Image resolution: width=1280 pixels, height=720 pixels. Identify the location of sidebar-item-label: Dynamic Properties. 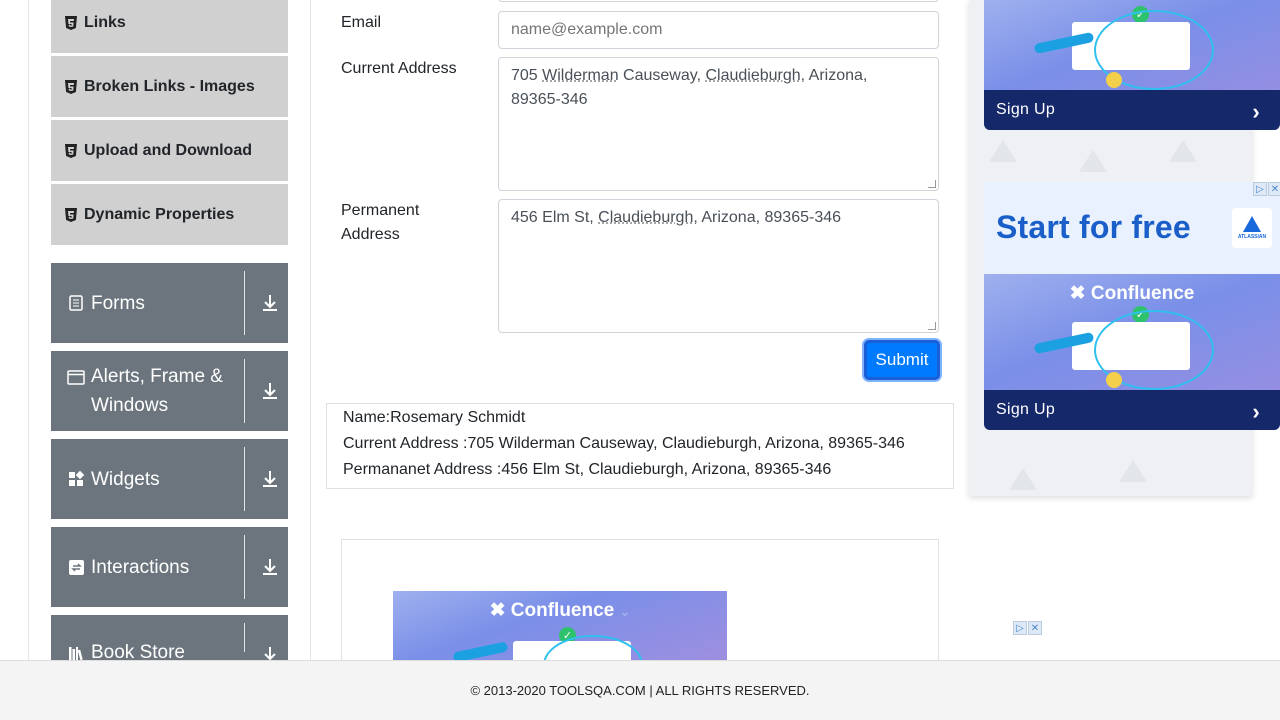
(159, 215).